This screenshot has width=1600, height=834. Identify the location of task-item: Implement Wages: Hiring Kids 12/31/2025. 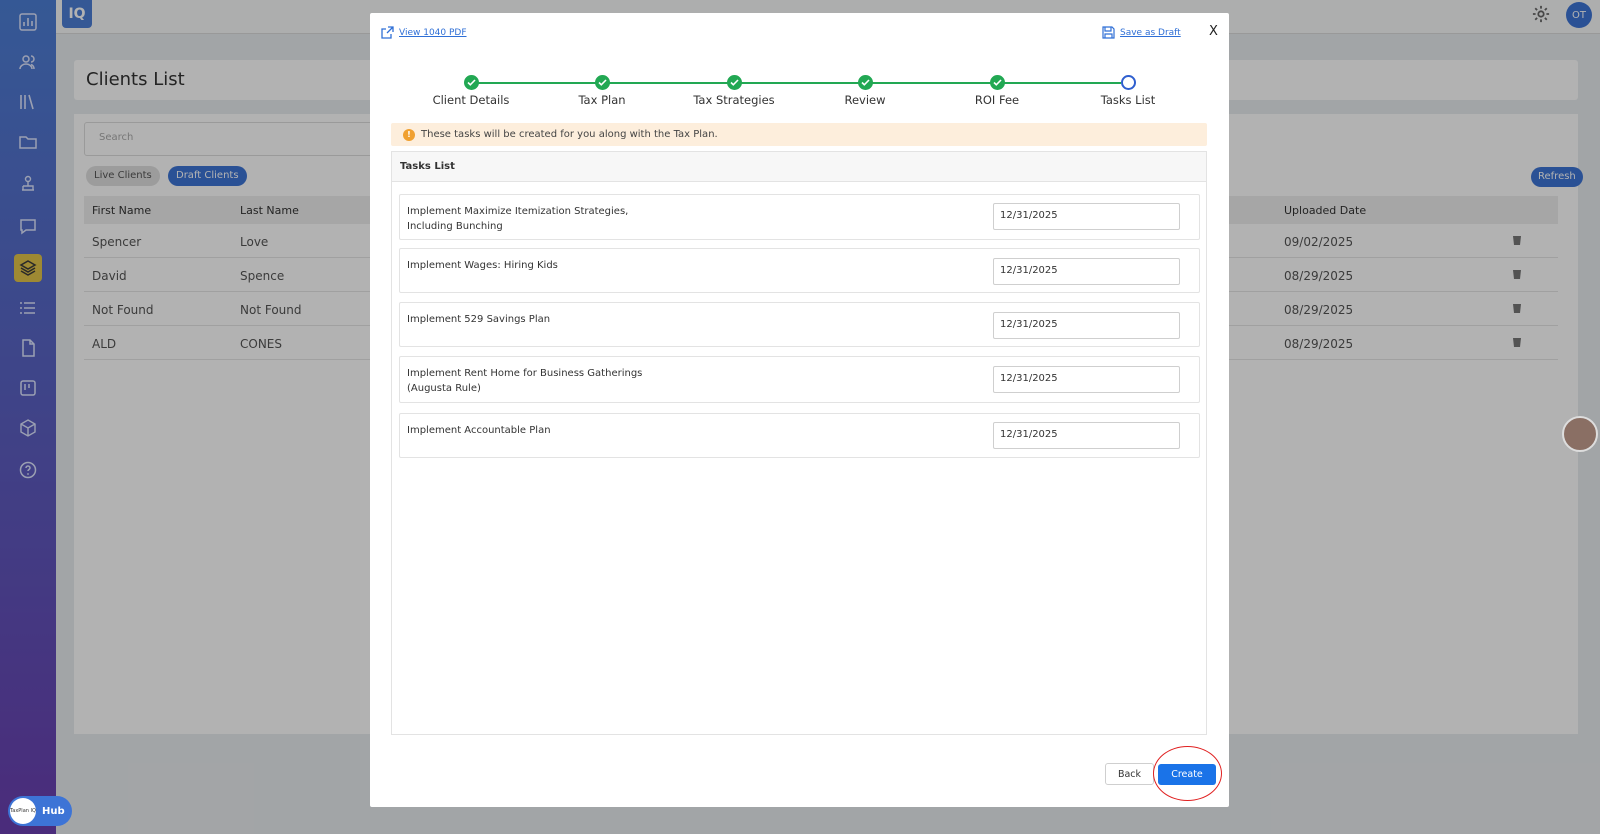
(799, 270).